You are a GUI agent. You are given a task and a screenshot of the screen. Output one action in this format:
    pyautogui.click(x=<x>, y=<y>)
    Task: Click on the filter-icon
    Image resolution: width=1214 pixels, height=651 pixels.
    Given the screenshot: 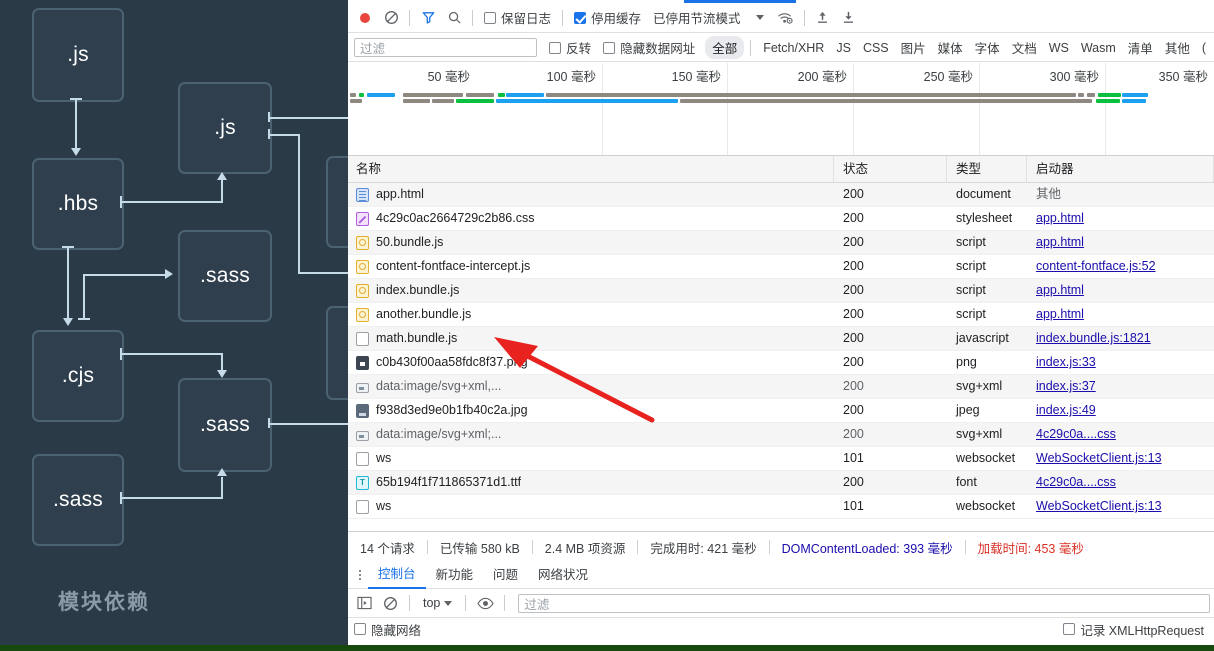 What is the action you would take?
    pyautogui.click(x=428, y=18)
    